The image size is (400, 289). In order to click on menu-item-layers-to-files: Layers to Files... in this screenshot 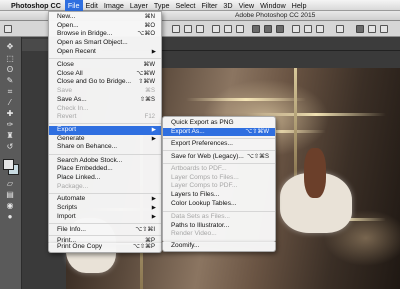, I will do `click(219, 195)`.